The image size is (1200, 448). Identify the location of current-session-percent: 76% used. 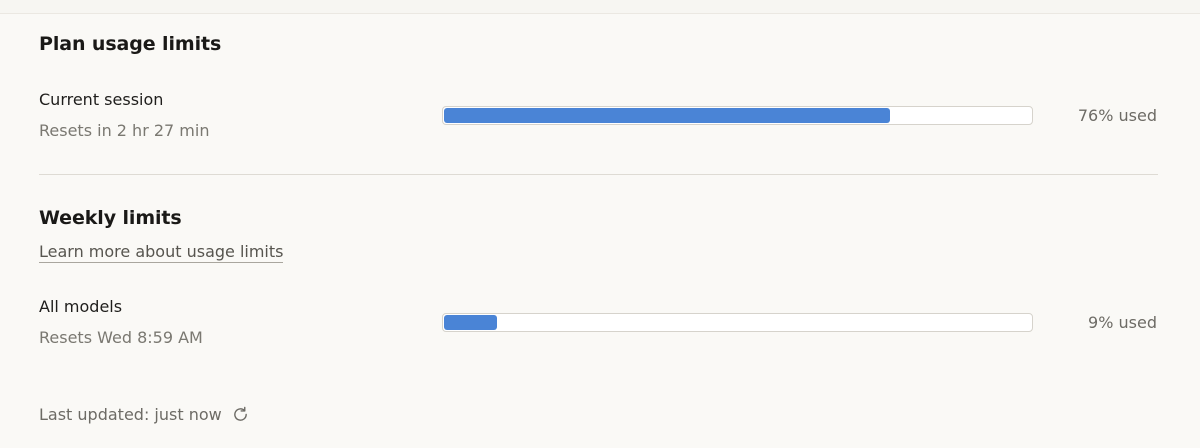
(1117, 115).